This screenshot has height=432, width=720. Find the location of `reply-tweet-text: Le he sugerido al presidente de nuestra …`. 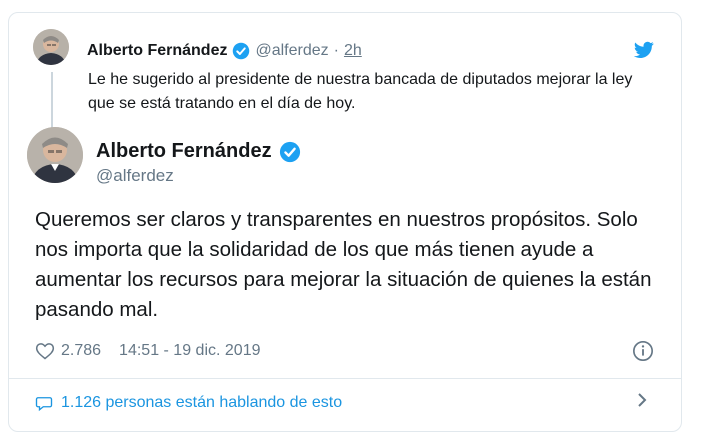

reply-tweet-text: Le he sugerido al presidente de nuestra … is located at coordinates (360, 91).